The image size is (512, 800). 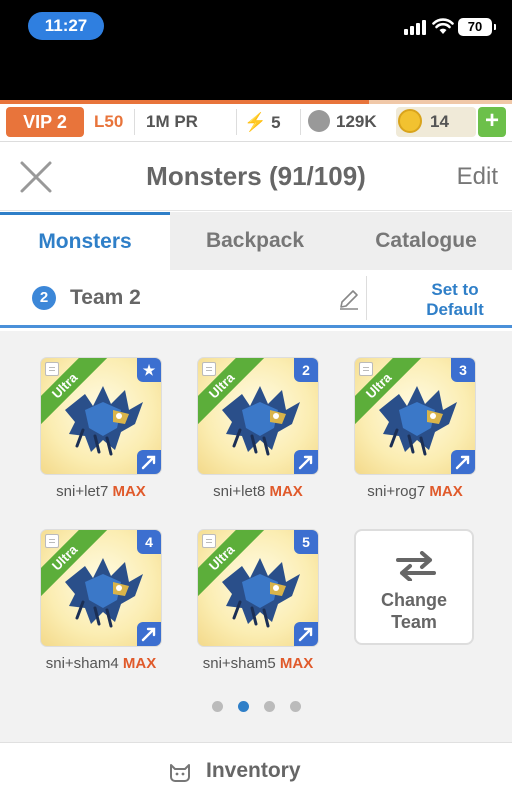 I want to click on monster-card: Ultra ★, so click(x=101, y=416).